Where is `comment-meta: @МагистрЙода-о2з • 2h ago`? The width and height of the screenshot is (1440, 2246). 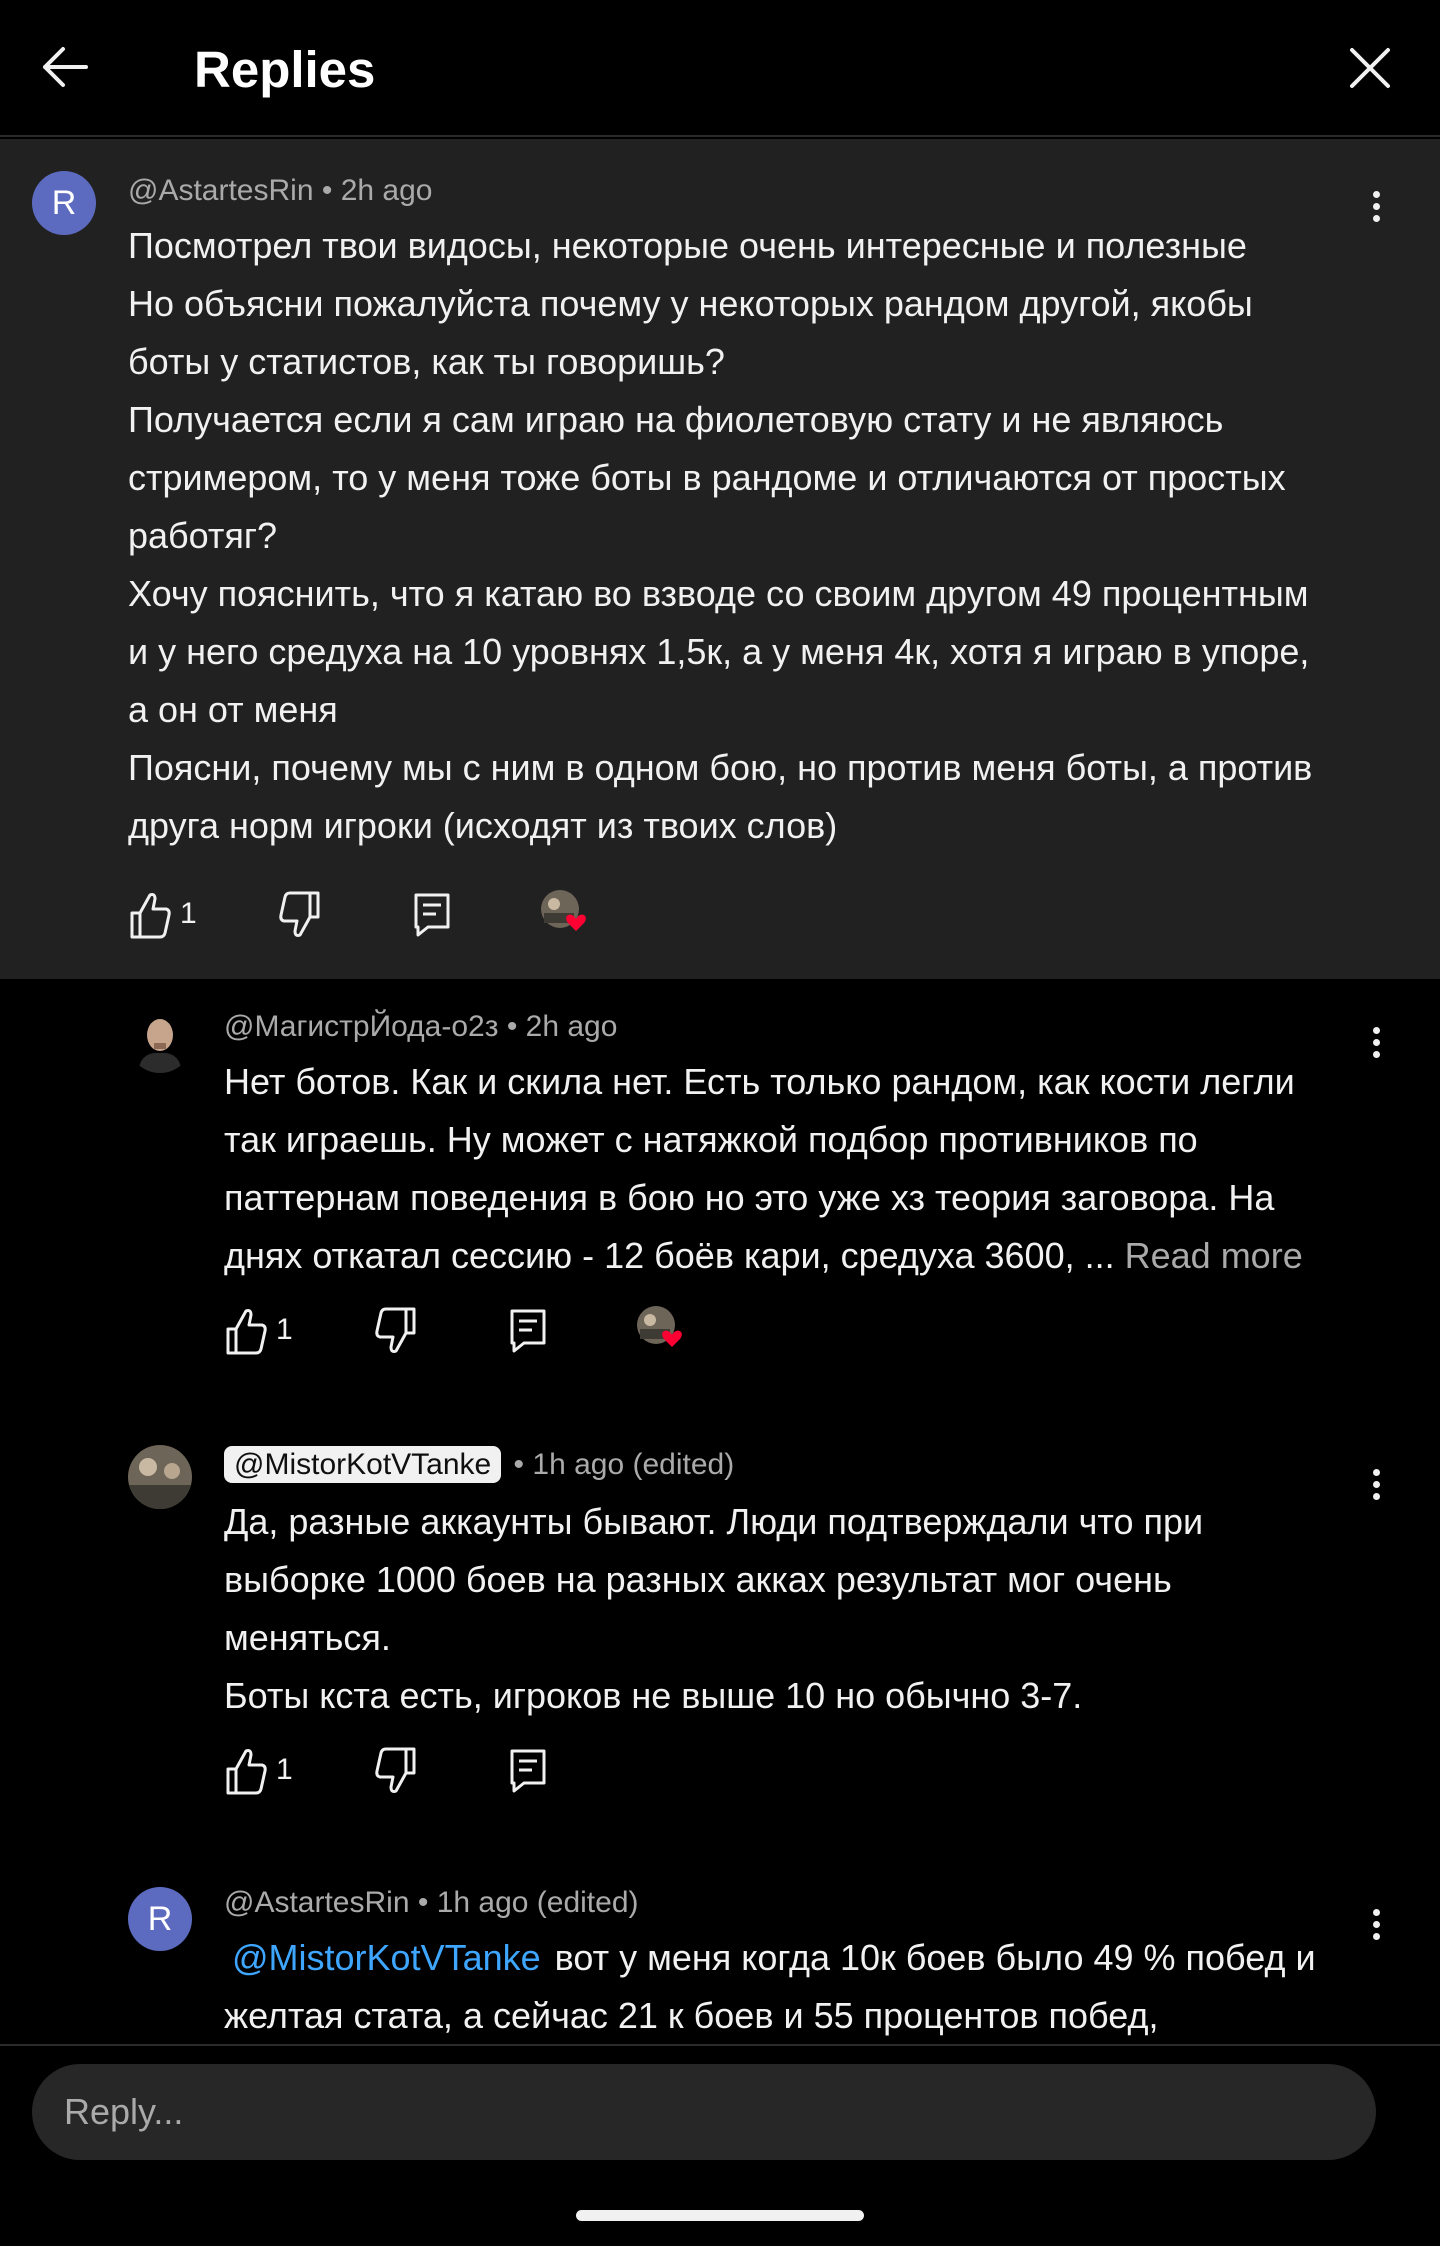
comment-meta: @МагистрЙода-о2з • 2h ago is located at coordinates (420, 1027).